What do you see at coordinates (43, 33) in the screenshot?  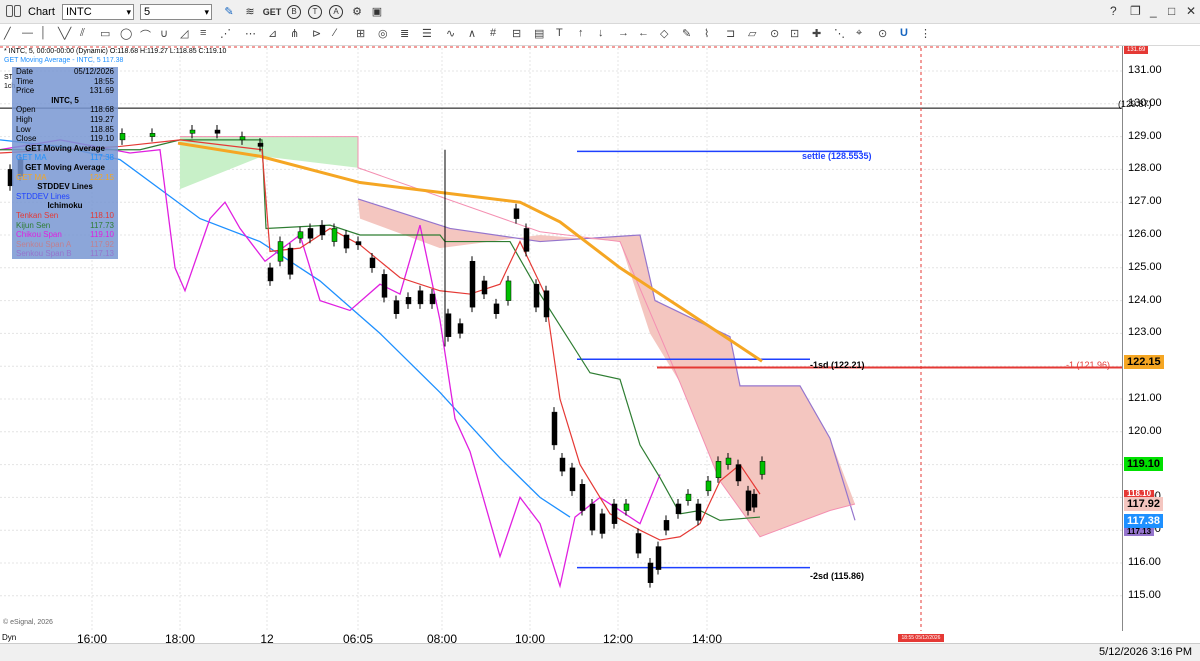 I see `vline-tool-icon: │` at bounding box center [43, 33].